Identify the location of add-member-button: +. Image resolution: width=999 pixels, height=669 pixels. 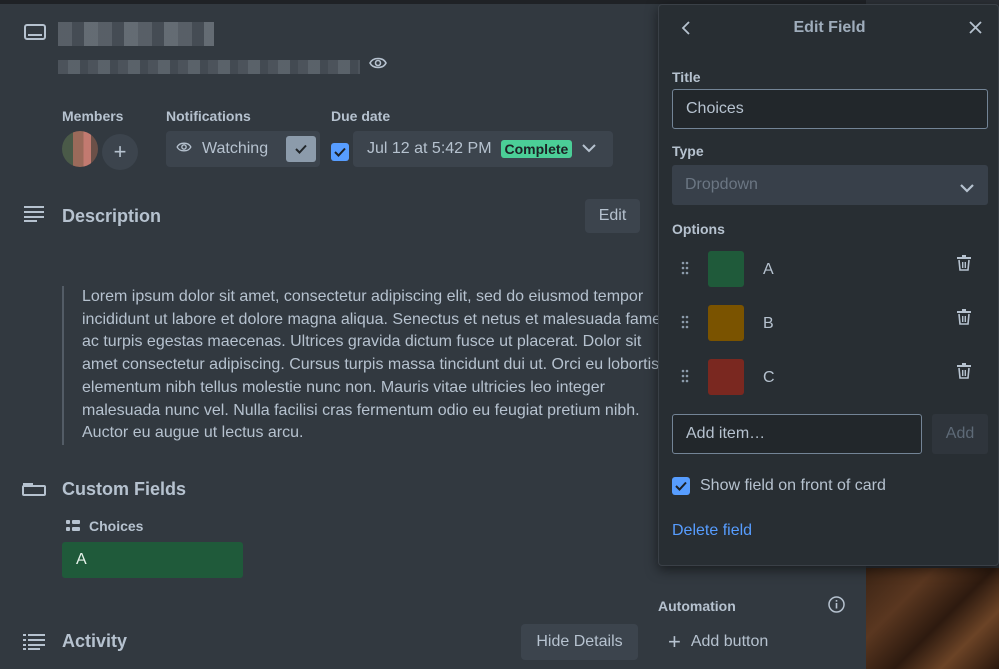
(120, 152).